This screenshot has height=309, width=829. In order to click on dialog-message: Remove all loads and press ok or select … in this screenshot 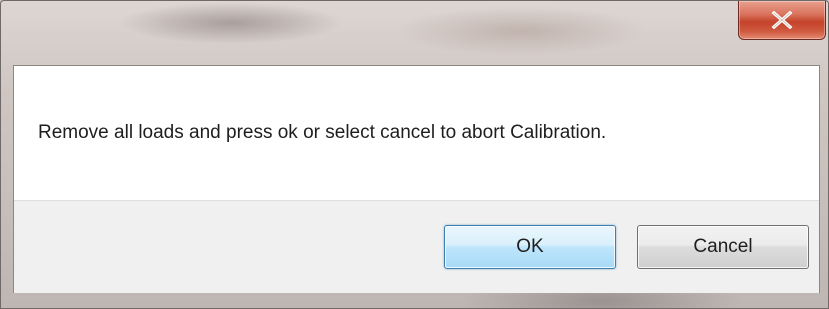, I will do `click(322, 132)`.